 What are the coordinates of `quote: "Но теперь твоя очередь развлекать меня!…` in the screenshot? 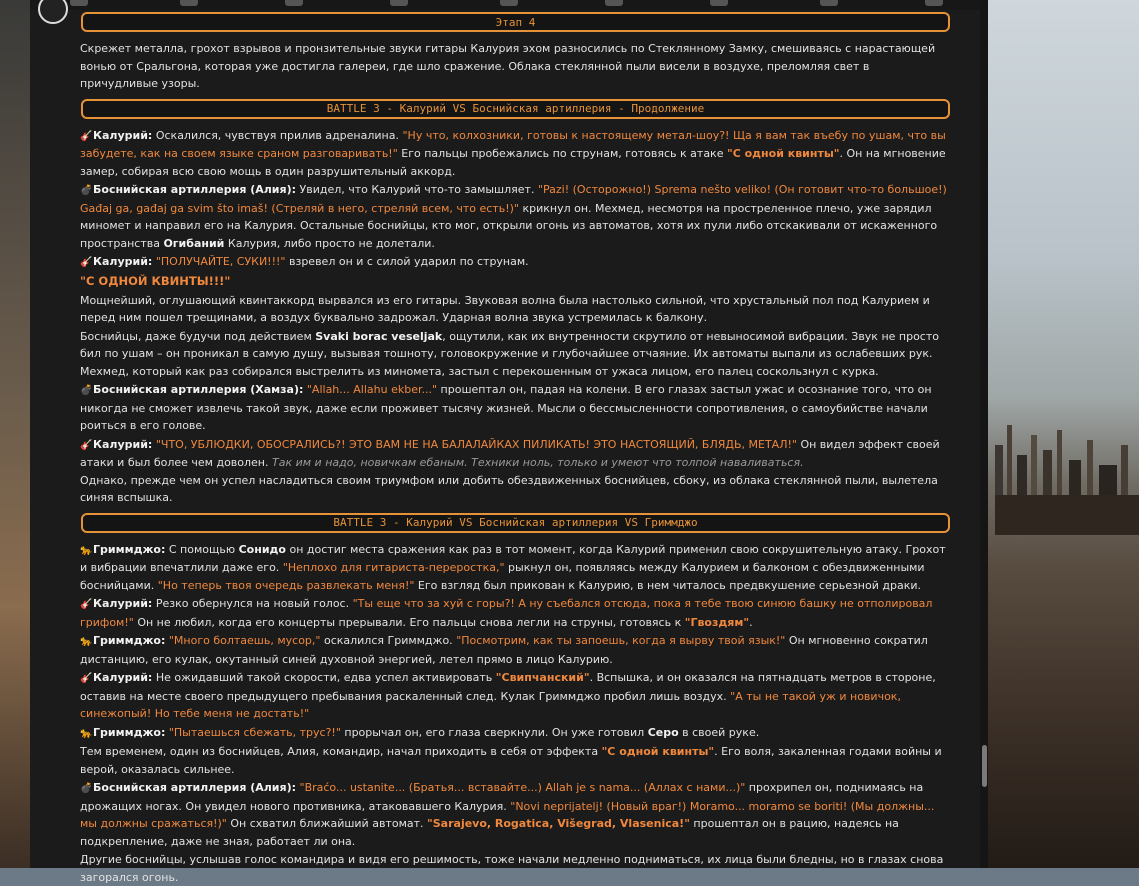 It's located at (286, 585).